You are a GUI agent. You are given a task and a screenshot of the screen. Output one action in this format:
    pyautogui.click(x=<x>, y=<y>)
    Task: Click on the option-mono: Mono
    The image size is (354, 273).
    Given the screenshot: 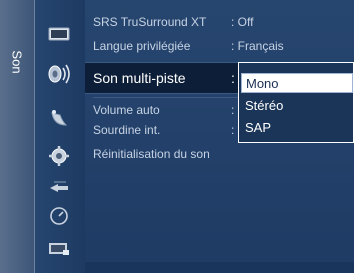 What is the action you would take?
    pyautogui.click(x=297, y=83)
    